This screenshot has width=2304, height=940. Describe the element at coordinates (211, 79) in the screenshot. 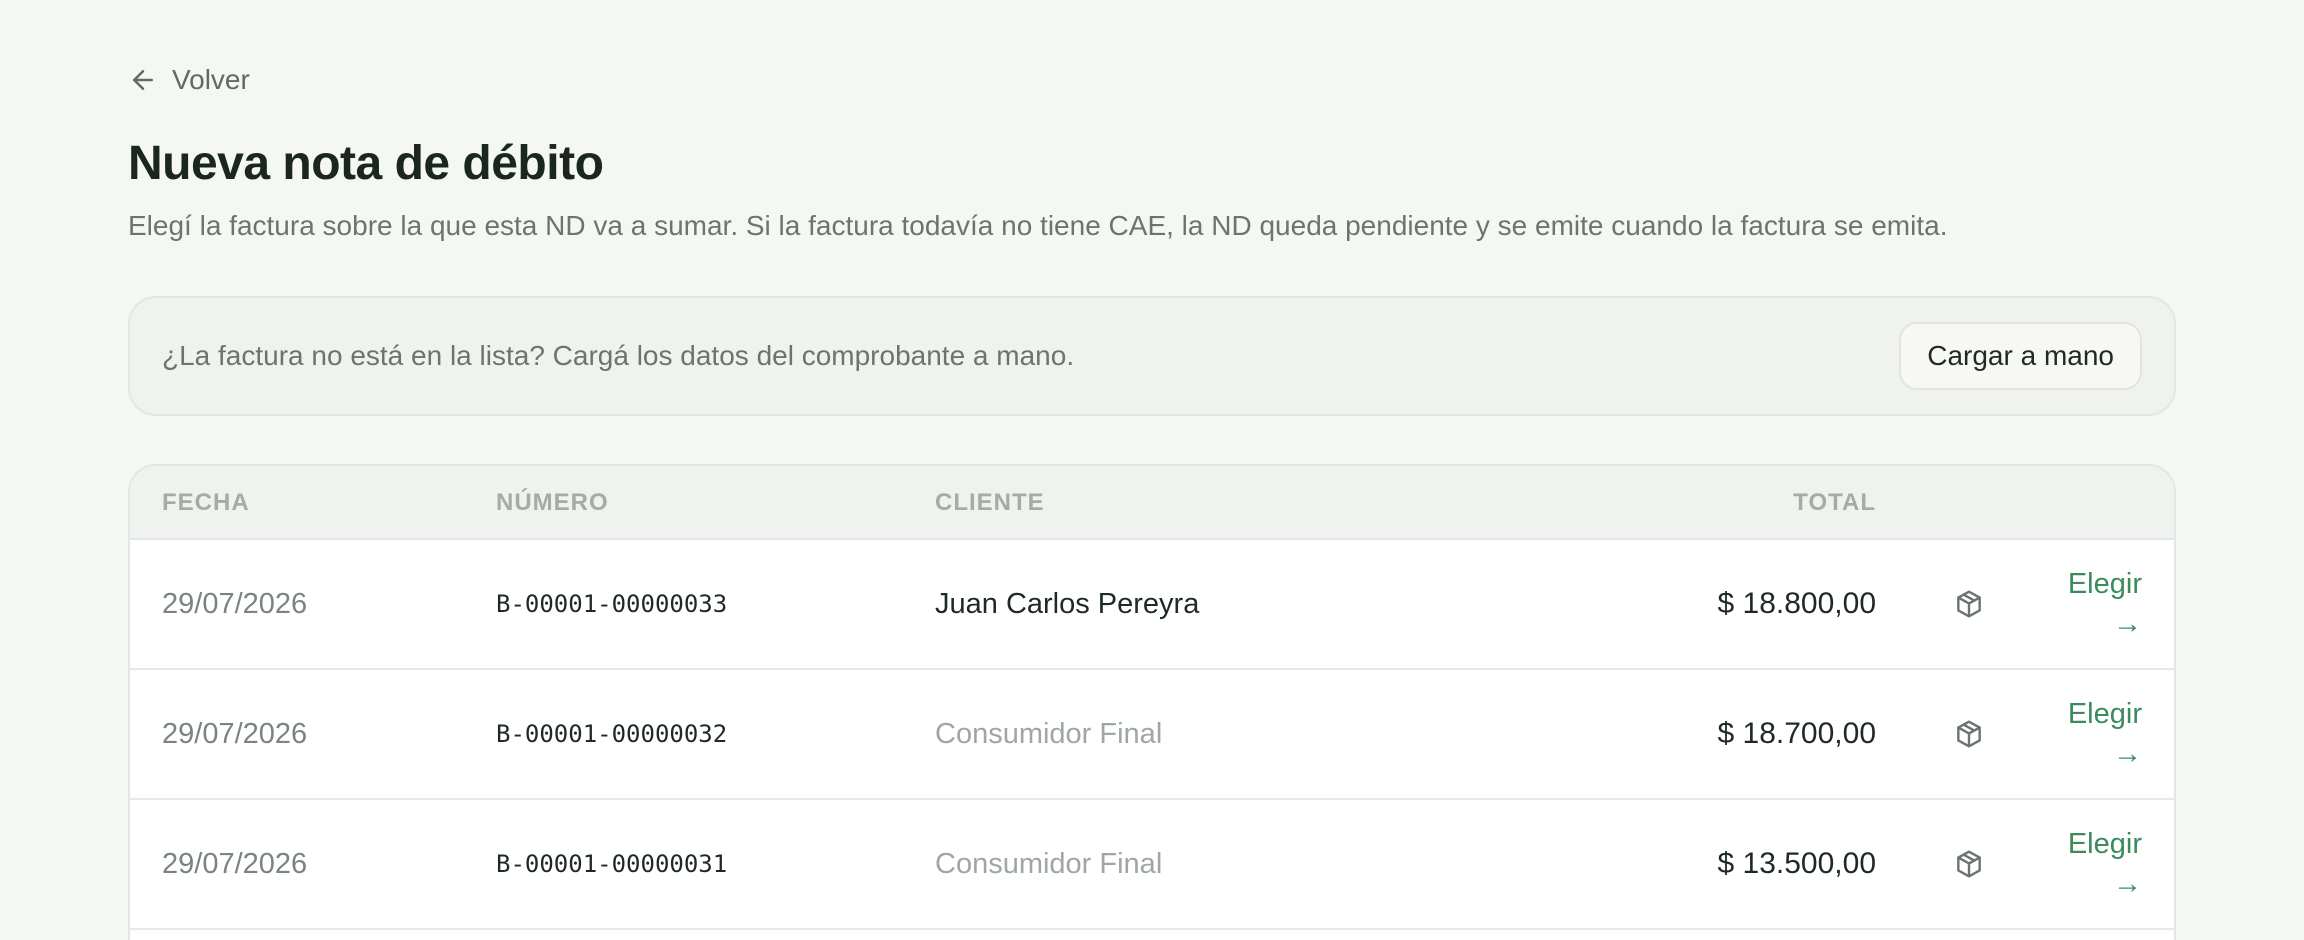

I see `back-label: Volver` at that location.